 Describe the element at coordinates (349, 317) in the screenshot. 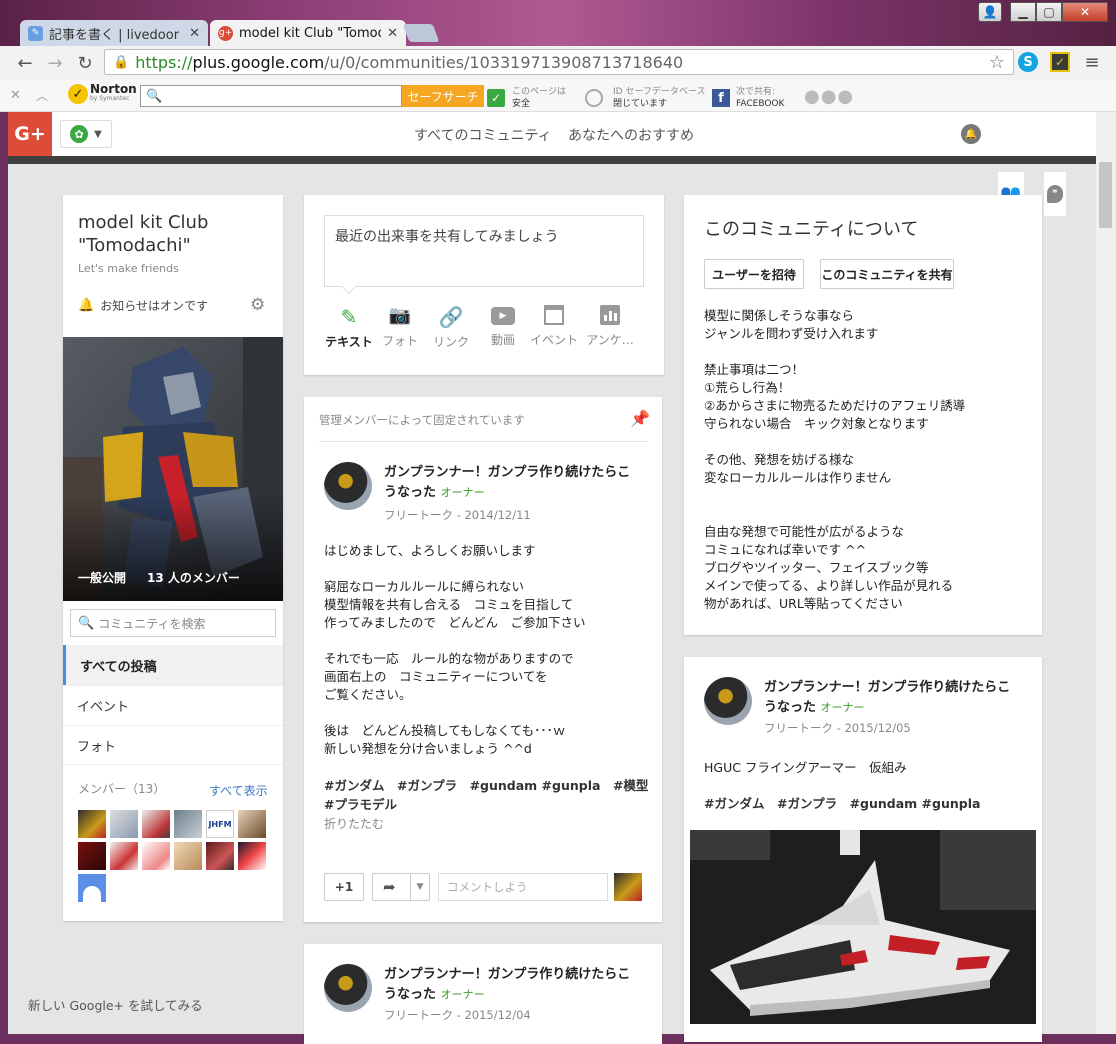

I see `pencil-icon: ✎` at that location.